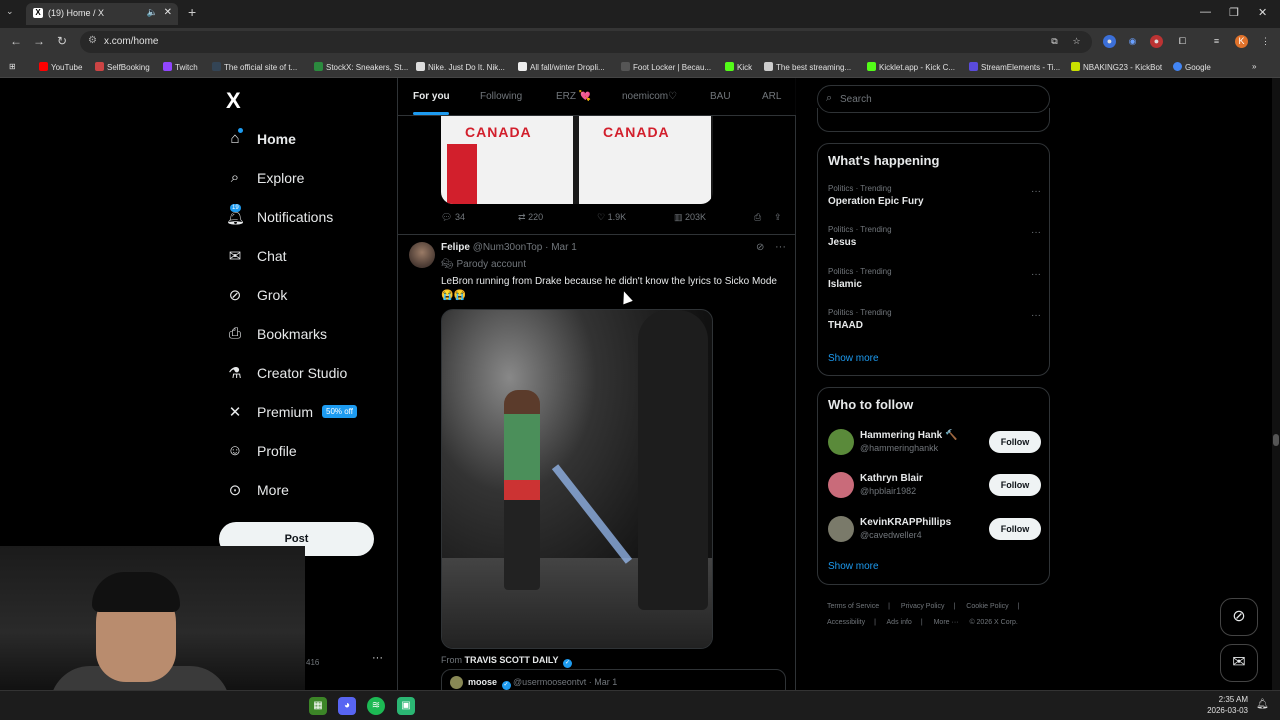  I want to click on post-date: · Mar 1, so click(561, 247).